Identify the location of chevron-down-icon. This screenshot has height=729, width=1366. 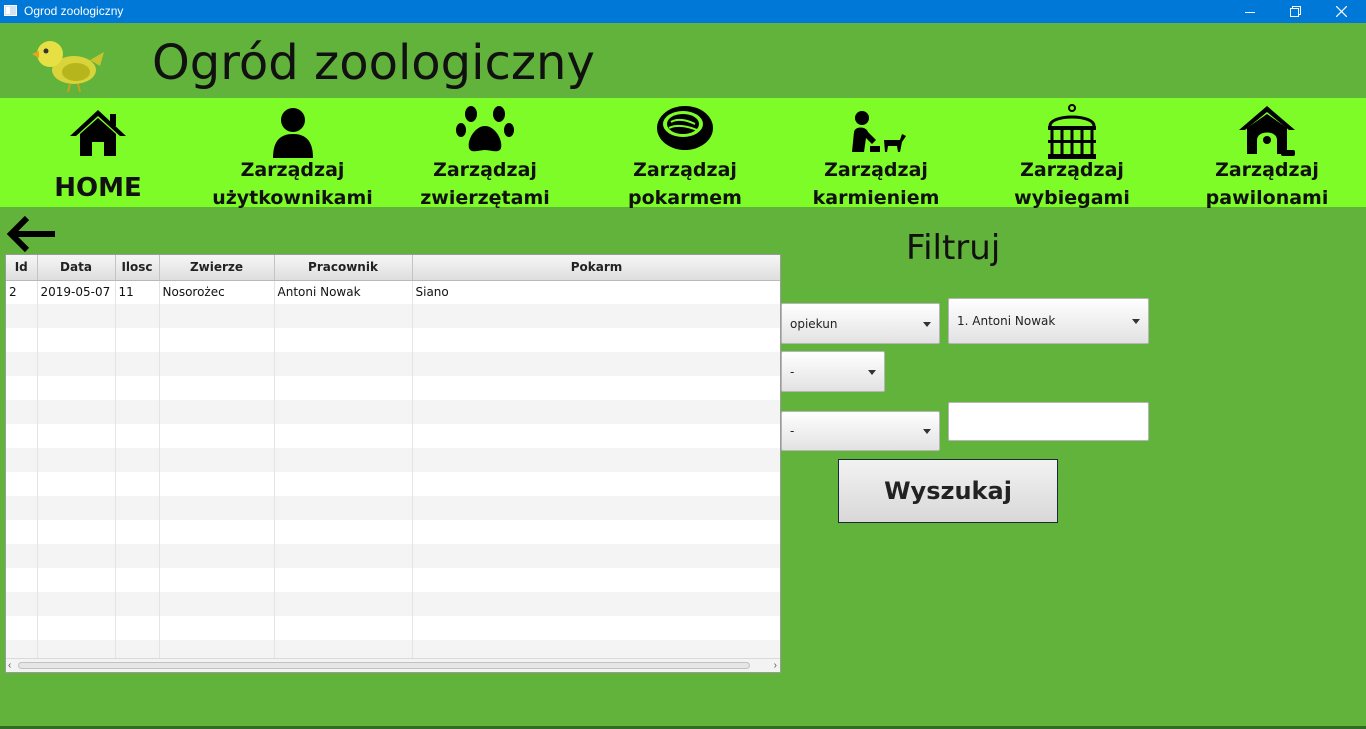
(872, 372).